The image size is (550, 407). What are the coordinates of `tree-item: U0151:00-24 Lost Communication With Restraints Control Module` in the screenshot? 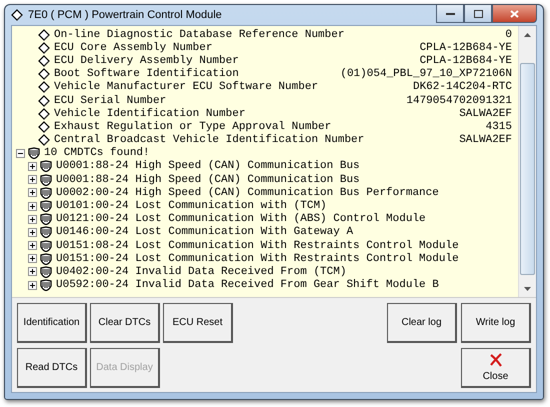 It's located at (257, 258).